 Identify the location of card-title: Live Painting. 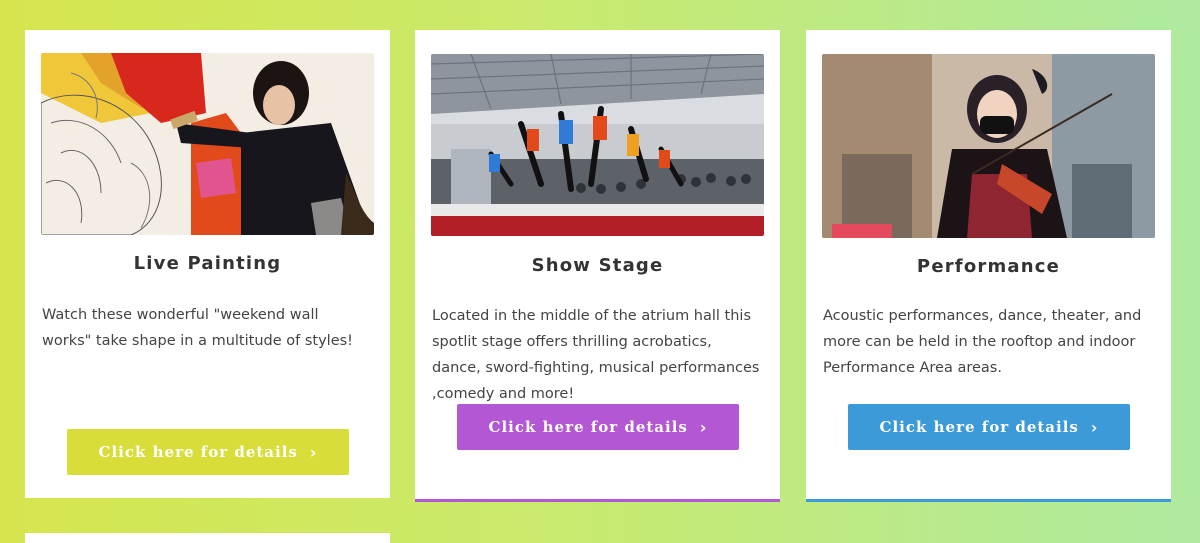
(207, 263).